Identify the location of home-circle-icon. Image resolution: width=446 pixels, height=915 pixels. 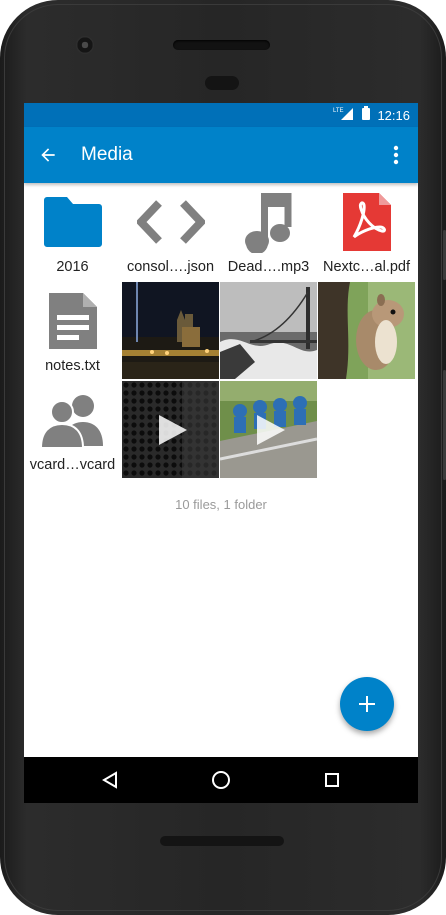
(221, 780).